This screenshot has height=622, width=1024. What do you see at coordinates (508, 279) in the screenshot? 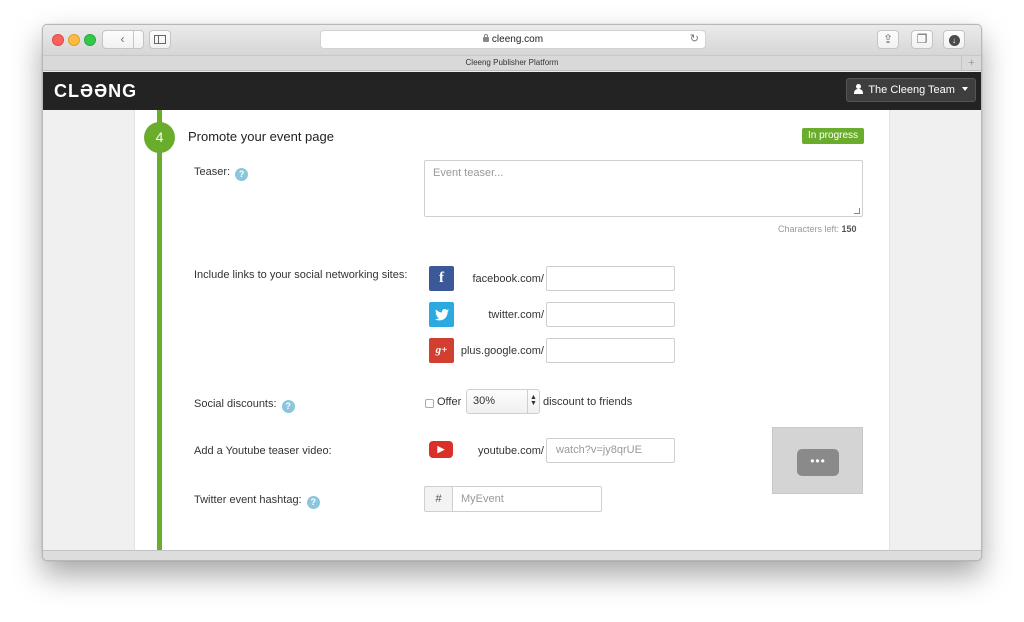
I see `facebook-prefix: facebook.com/` at bounding box center [508, 279].